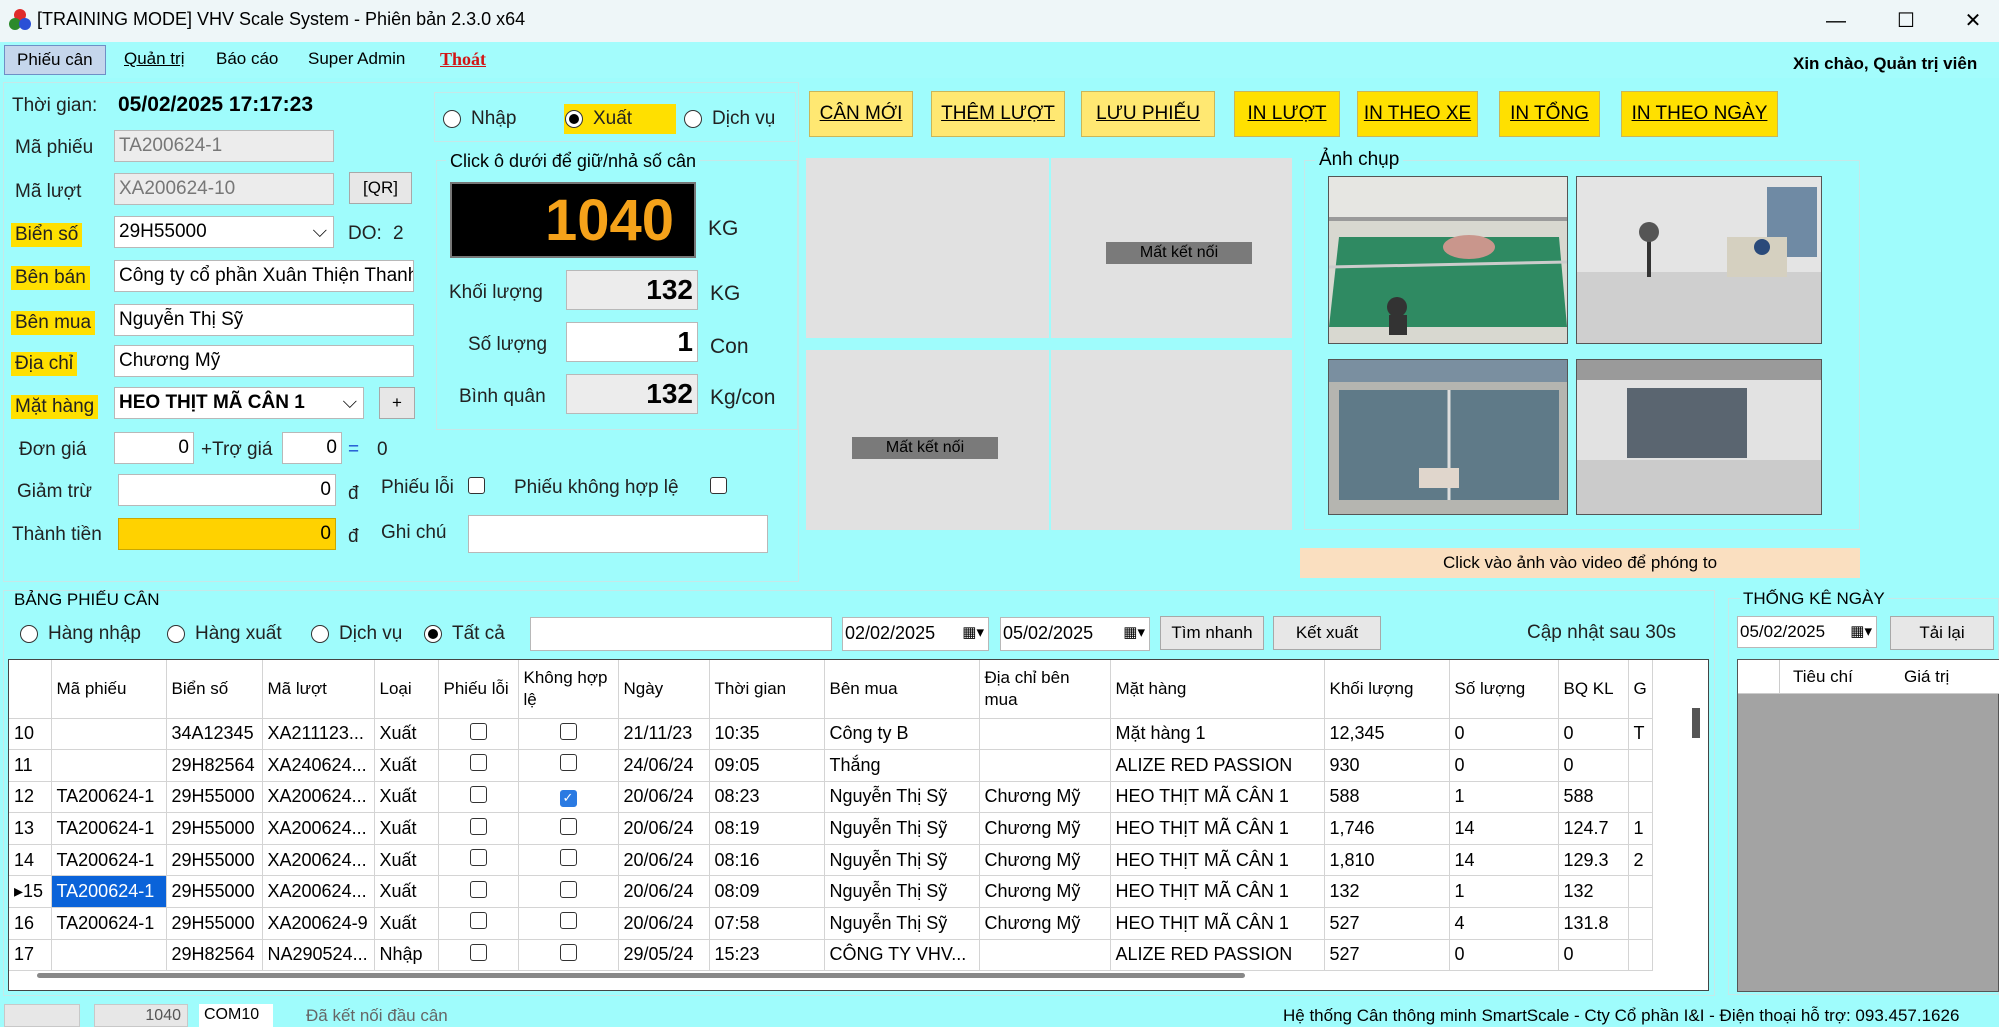 The height and width of the screenshot is (1027, 1999). What do you see at coordinates (1593, 828) in the screenshot?
I see `cell-avg: 124.7` at bounding box center [1593, 828].